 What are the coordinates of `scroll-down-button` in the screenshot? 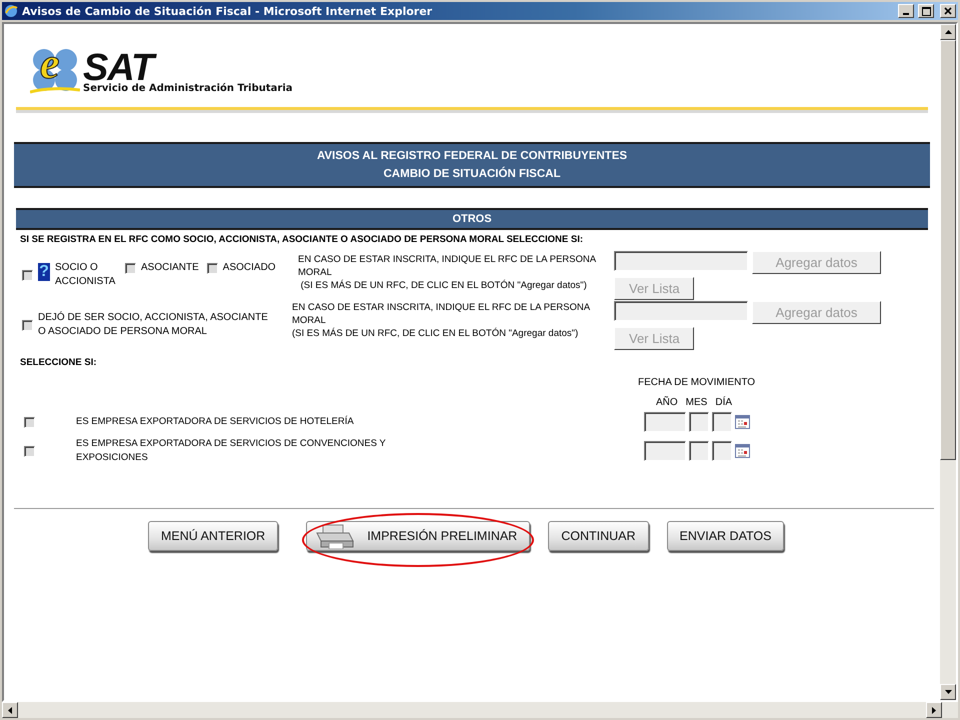 It's located at (948, 692).